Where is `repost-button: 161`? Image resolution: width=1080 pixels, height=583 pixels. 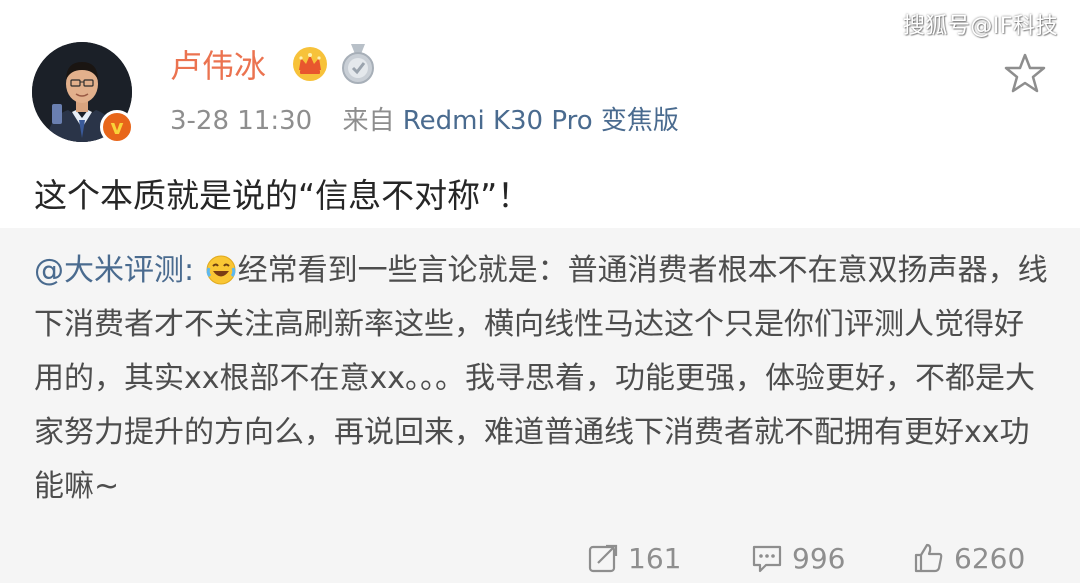
repost-button: 161 is located at coordinates (633, 558).